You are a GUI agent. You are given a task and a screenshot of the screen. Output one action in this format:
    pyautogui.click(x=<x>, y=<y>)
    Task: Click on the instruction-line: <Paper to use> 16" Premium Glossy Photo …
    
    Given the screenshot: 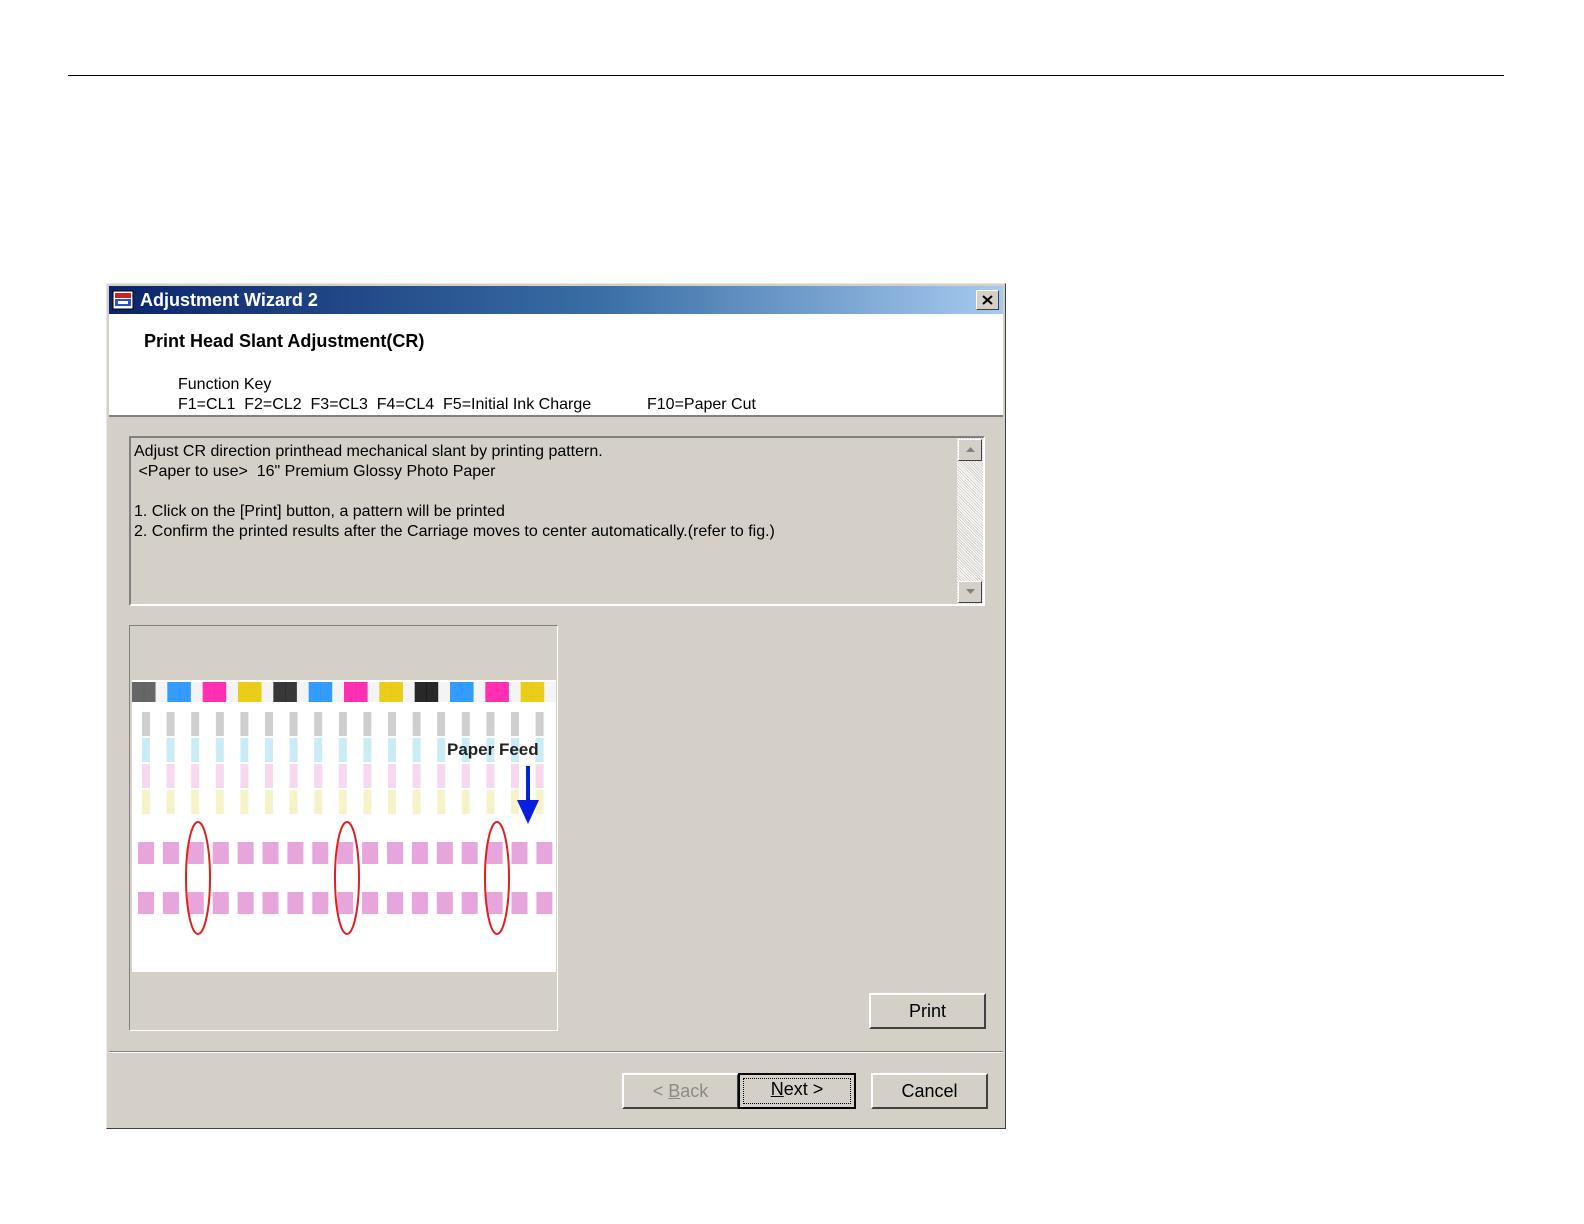 What is the action you would take?
    pyautogui.click(x=315, y=471)
    